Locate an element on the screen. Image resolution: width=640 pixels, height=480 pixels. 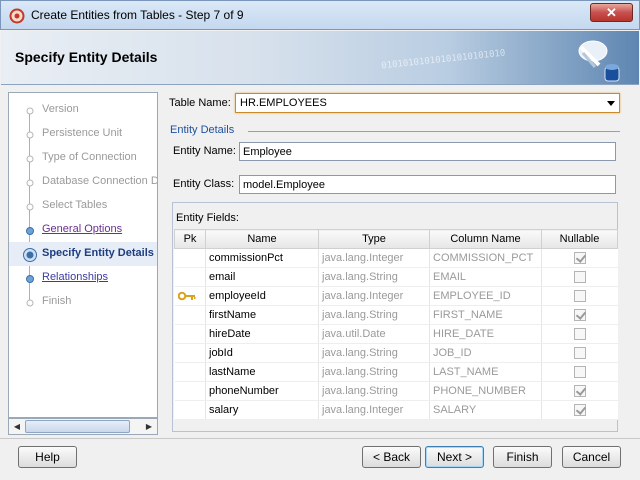
field-column-cell: EMPLOYEE_ID is located at coordinates (485, 296).